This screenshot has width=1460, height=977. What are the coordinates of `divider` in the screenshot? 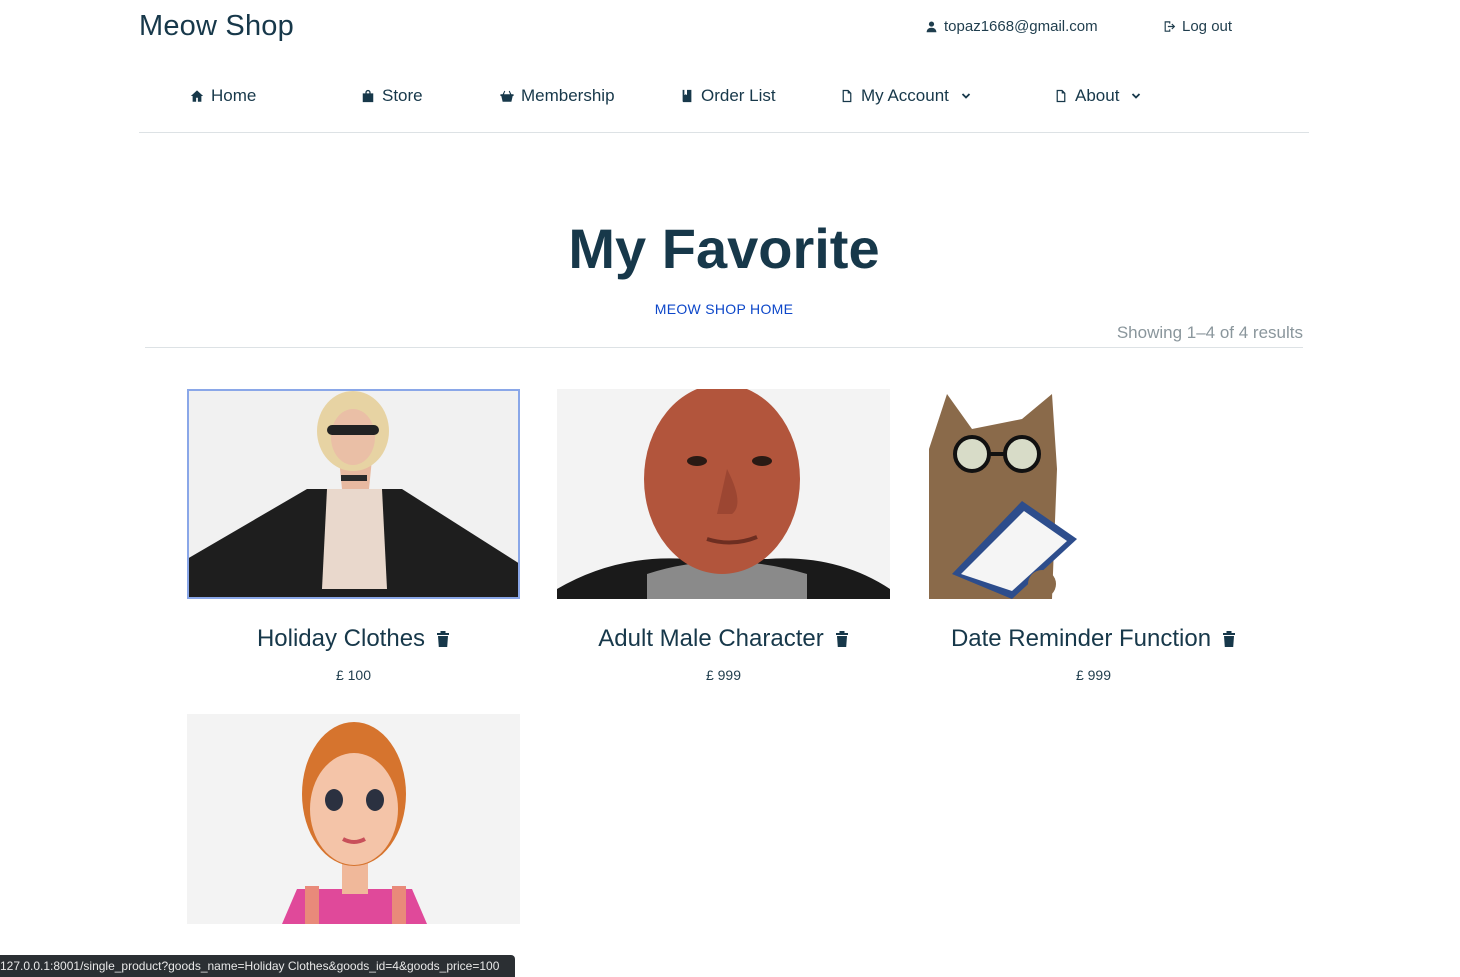 It's located at (724, 347).